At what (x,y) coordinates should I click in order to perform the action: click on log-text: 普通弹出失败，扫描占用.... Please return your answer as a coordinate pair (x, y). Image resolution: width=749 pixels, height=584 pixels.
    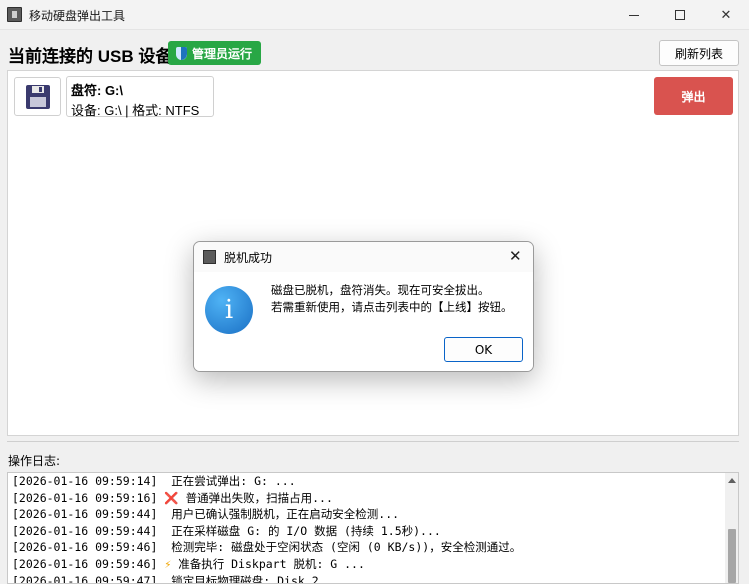
    Looking at the image, I should click on (255, 497).